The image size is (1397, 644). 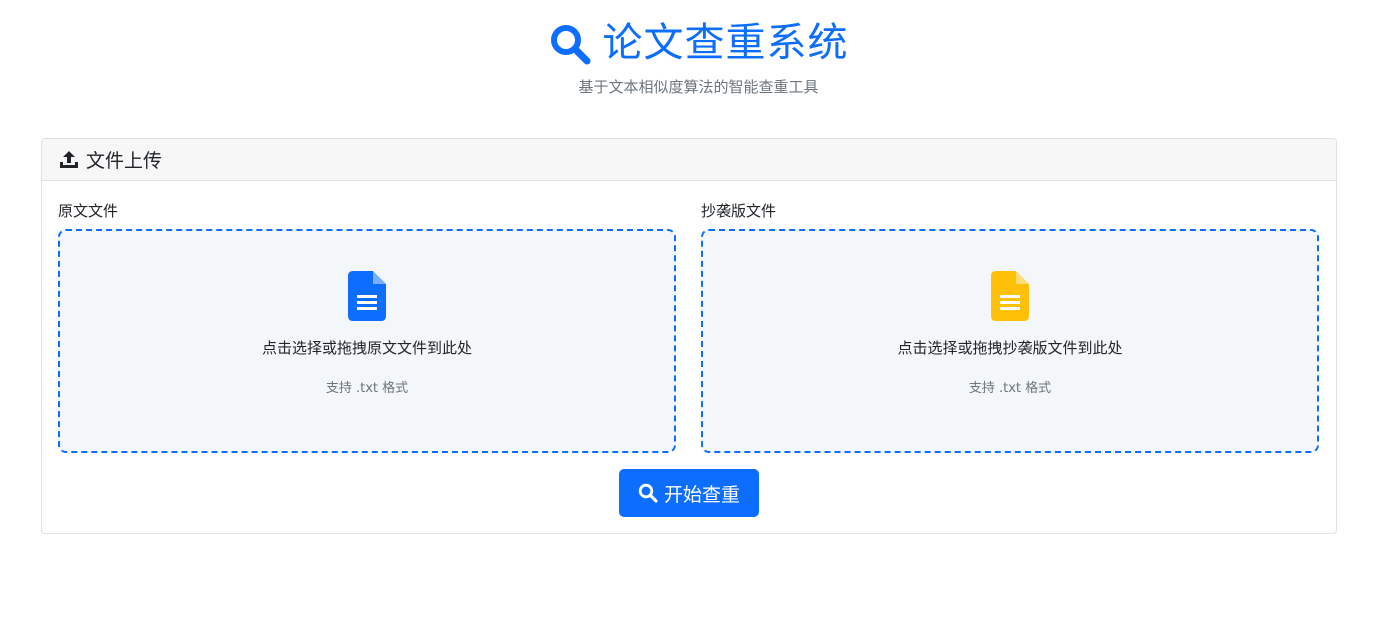 I want to click on card-header: 文件上传, so click(x=689, y=160).